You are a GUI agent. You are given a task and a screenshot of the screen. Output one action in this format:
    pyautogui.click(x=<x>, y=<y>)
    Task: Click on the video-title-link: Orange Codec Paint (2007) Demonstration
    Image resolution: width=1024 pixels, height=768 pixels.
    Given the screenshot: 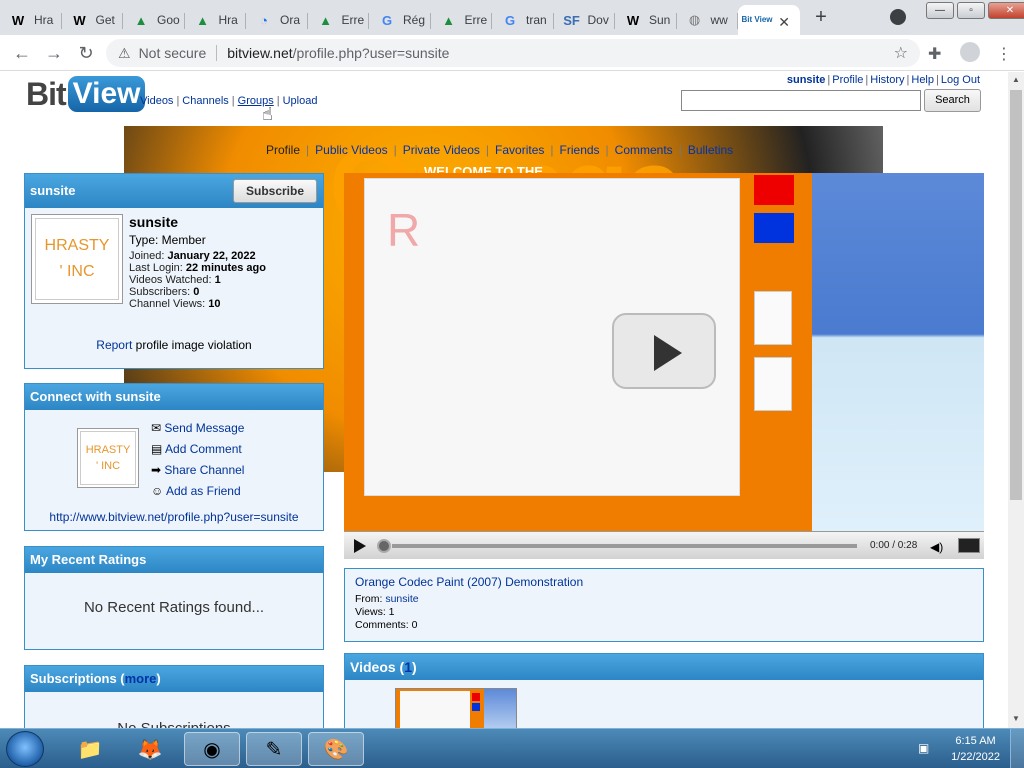 What is the action you would take?
    pyautogui.click(x=469, y=582)
    